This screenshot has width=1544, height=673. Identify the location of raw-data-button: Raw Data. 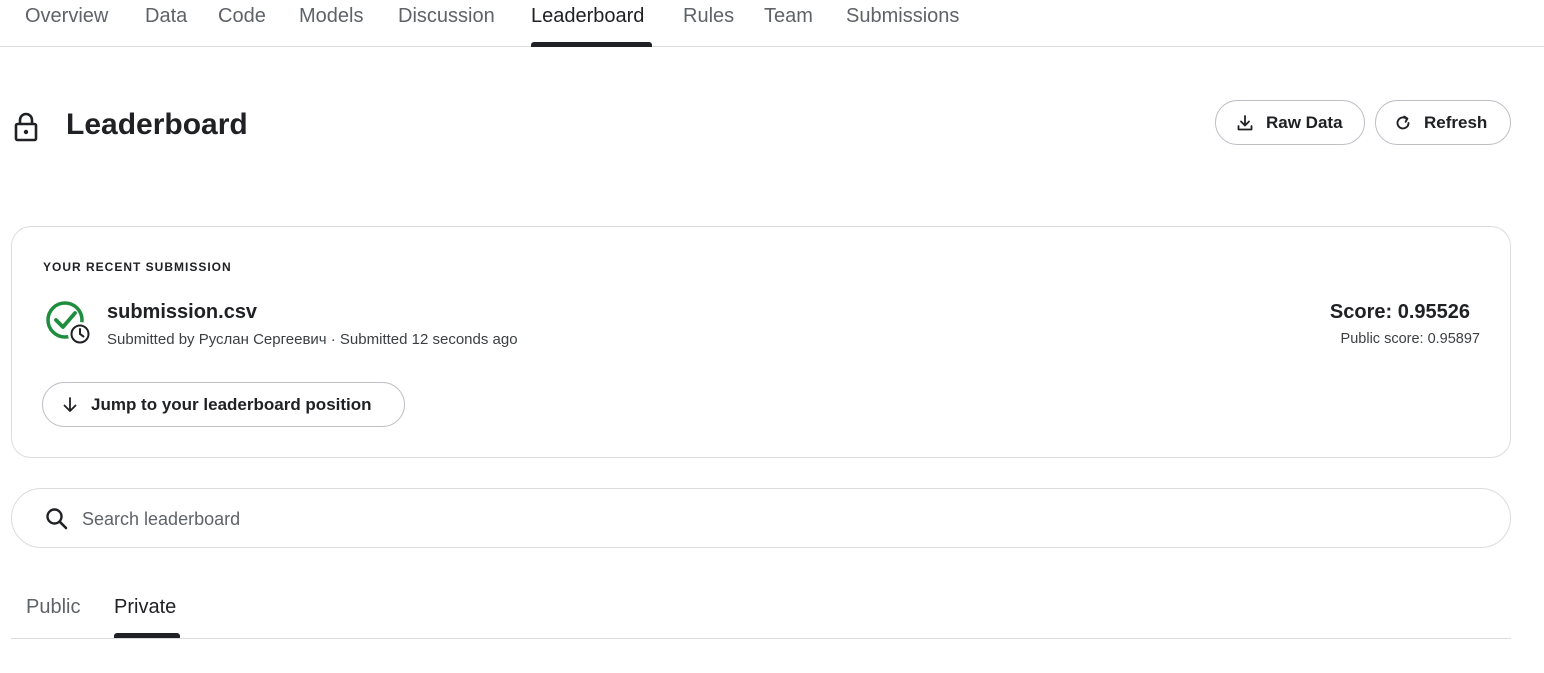
(1290, 122).